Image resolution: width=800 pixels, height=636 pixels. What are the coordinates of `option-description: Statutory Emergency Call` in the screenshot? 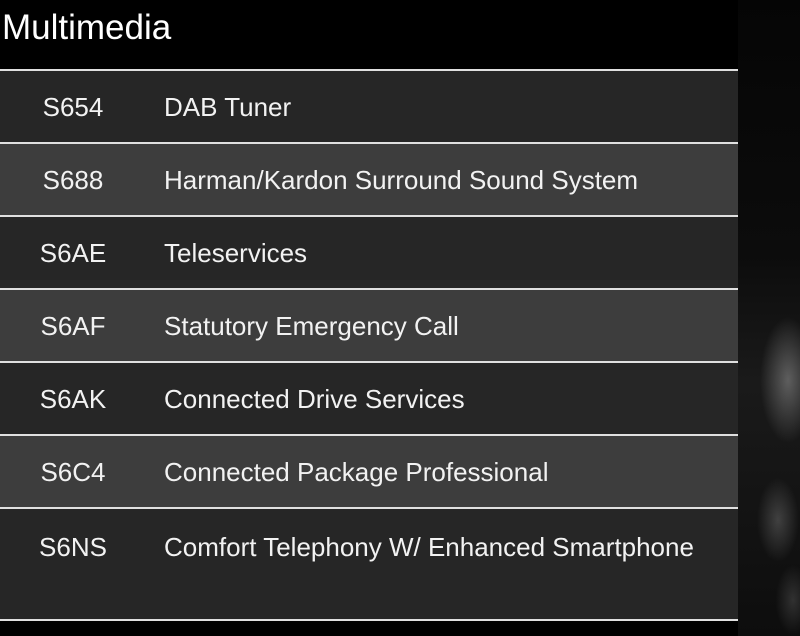 It's located at (311, 325).